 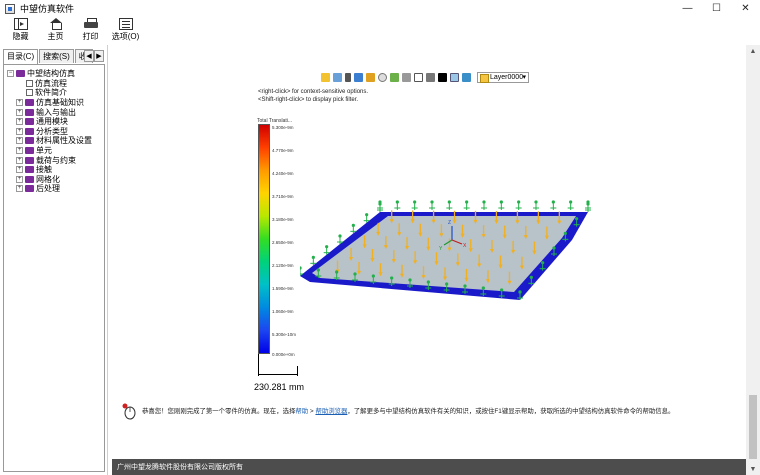 What do you see at coordinates (283, 150) in the screenshot?
I see `legend-tick: 4.770e-9m` at bounding box center [283, 150].